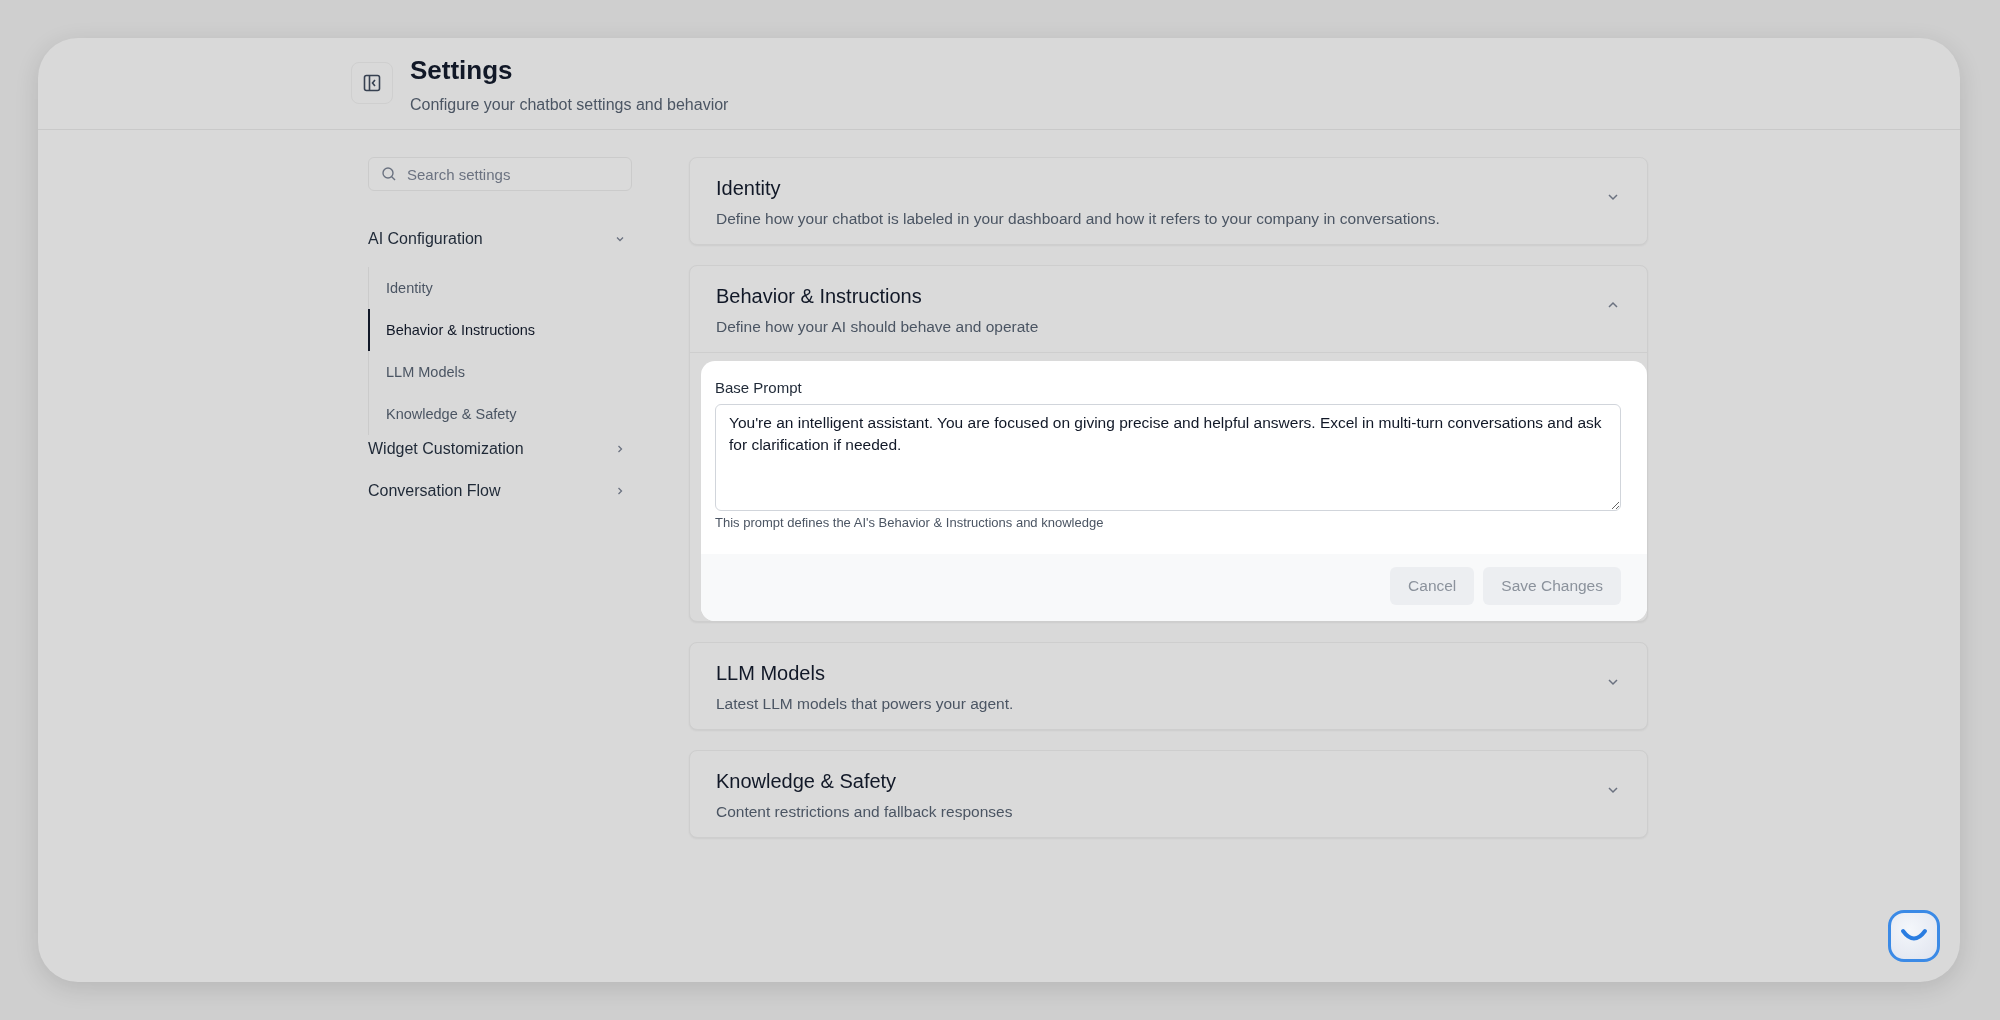 The height and width of the screenshot is (1020, 2000). I want to click on sidebar-toggle-button, so click(372, 83).